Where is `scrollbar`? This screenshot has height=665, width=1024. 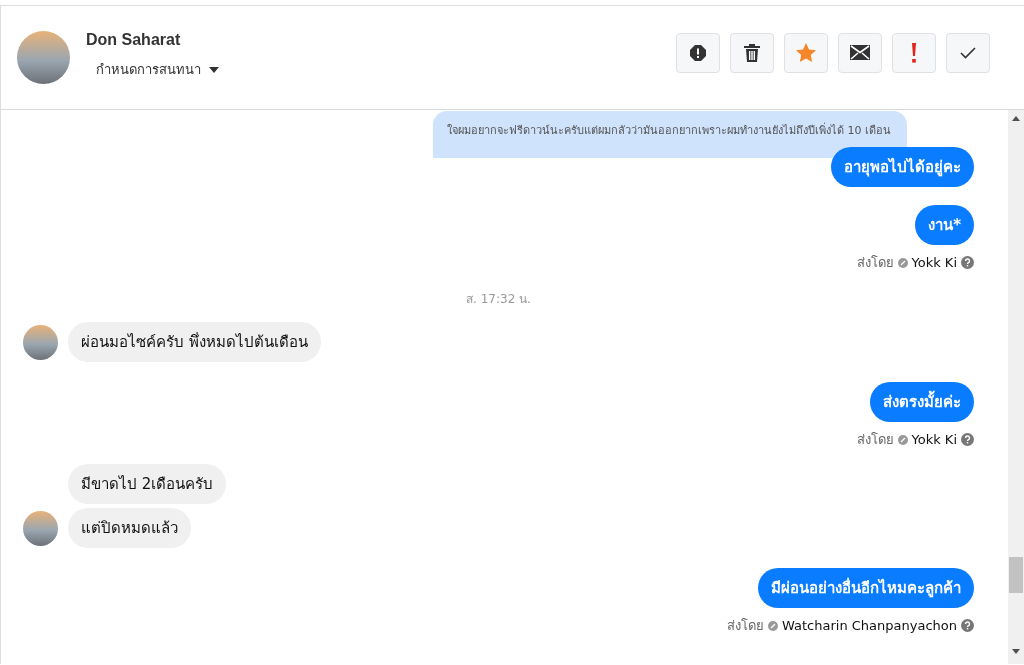
scrollbar is located at coordinates (1016, 387).